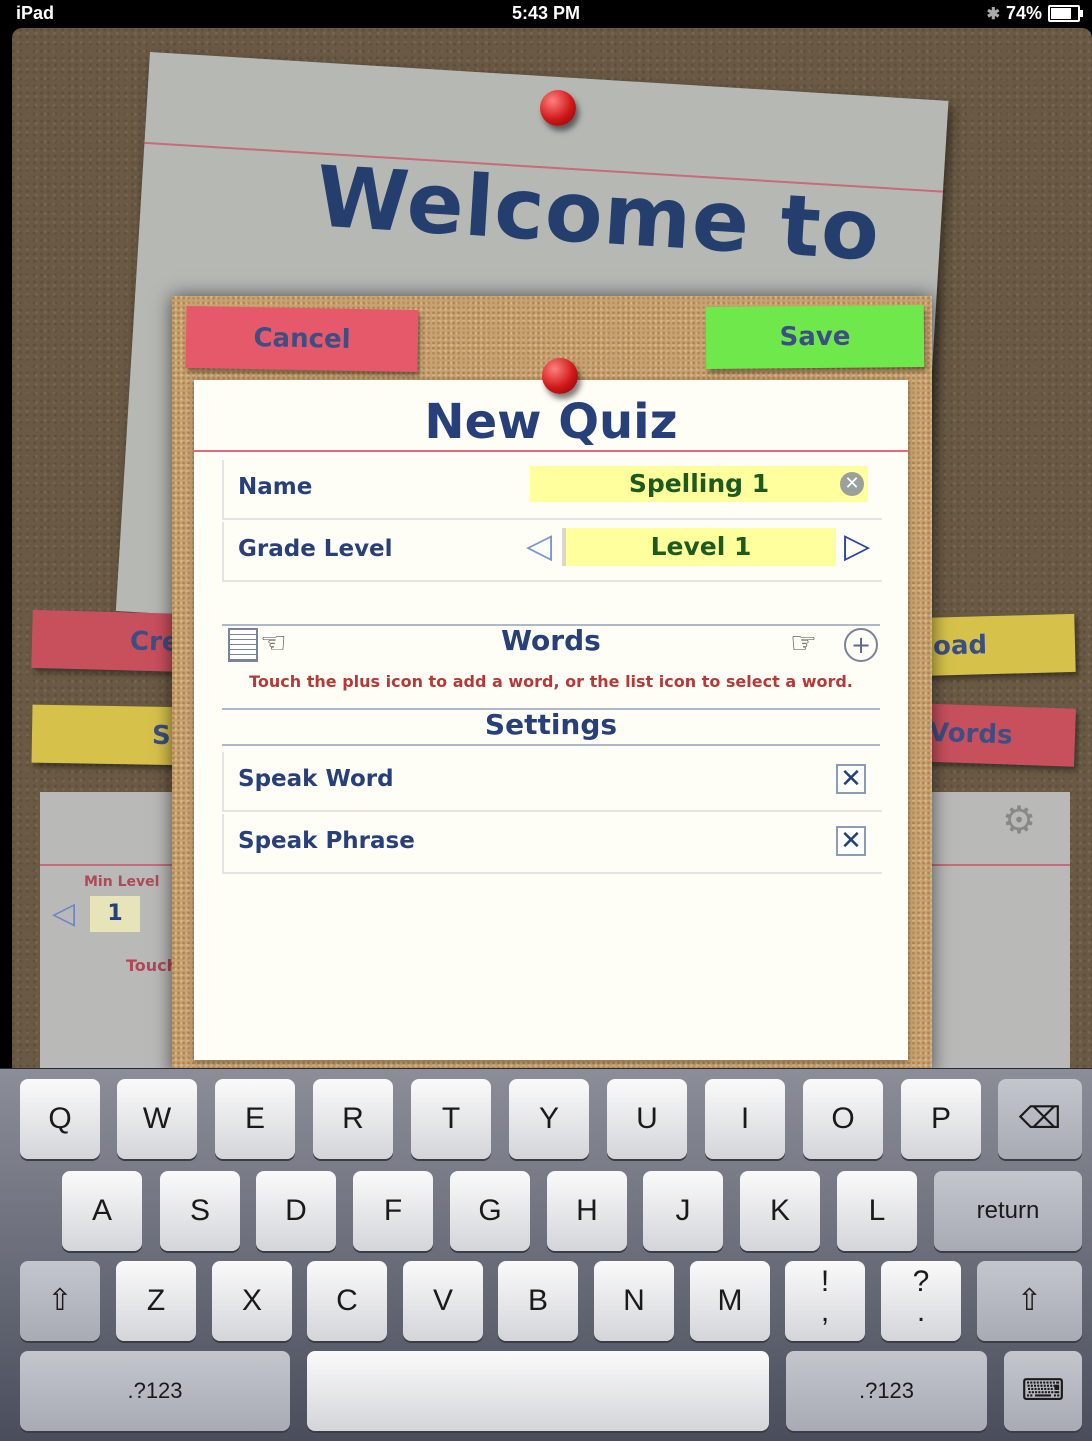  I want to click on settings-bottom-rule, so click(551, 745).